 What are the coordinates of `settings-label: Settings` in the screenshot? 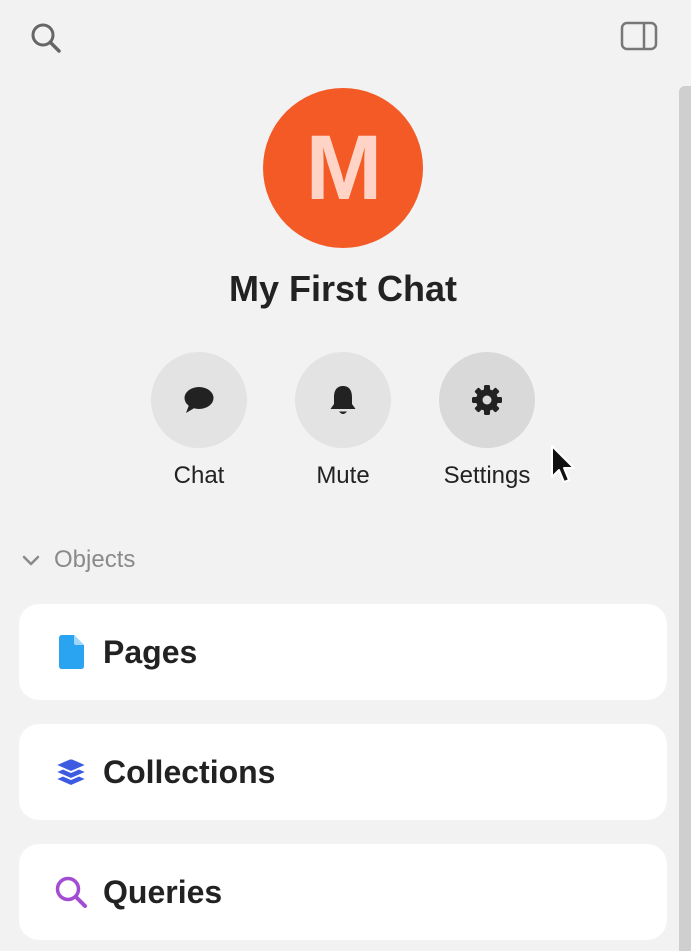 It's located at (487, 475).